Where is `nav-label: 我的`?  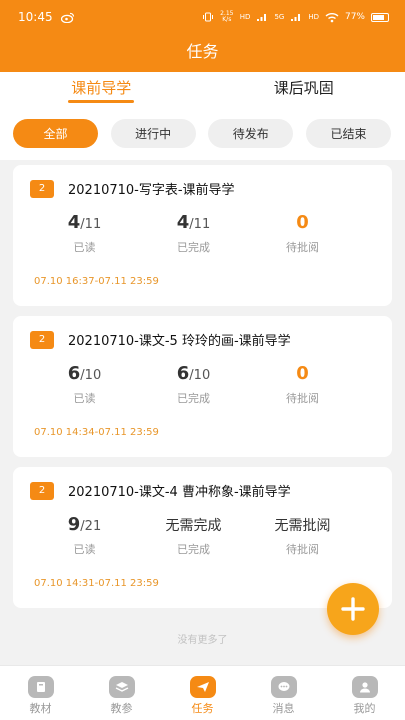
nav-label: 我的 is located at coordinates (364, 708).